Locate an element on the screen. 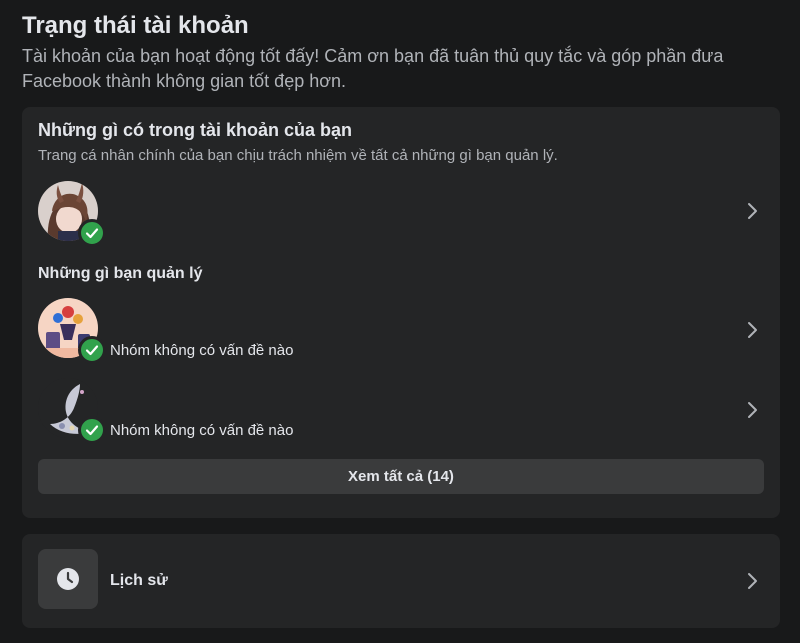  profile-avatar-wrap is located at coordinates (72, 214).